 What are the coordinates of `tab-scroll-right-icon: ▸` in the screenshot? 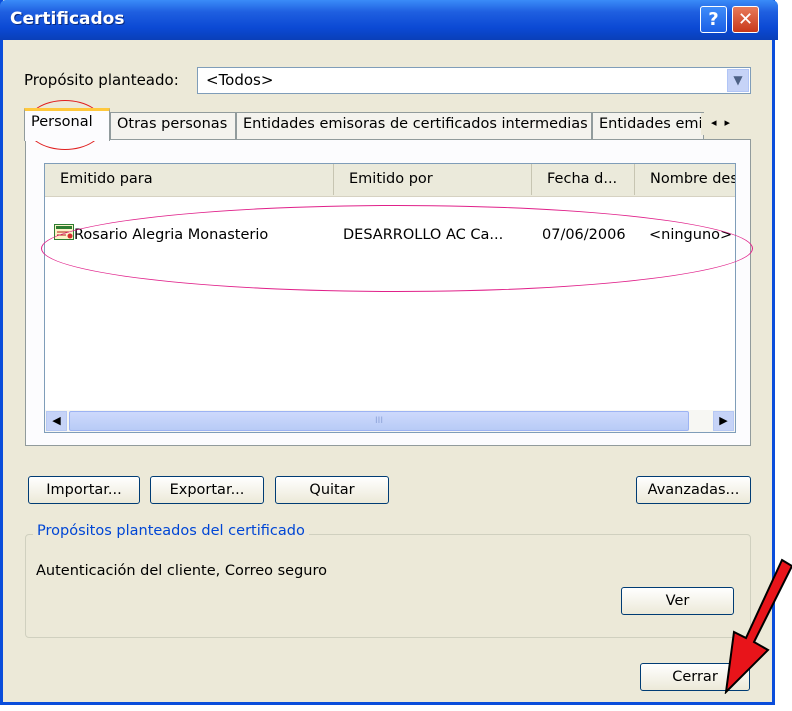 It's located at (732, 122).